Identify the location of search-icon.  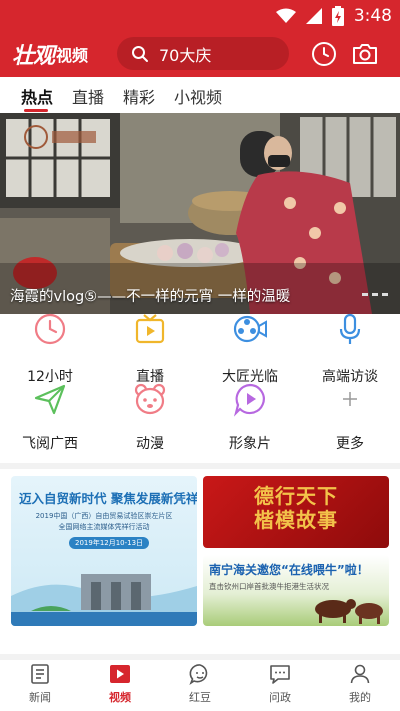
(140, 53).